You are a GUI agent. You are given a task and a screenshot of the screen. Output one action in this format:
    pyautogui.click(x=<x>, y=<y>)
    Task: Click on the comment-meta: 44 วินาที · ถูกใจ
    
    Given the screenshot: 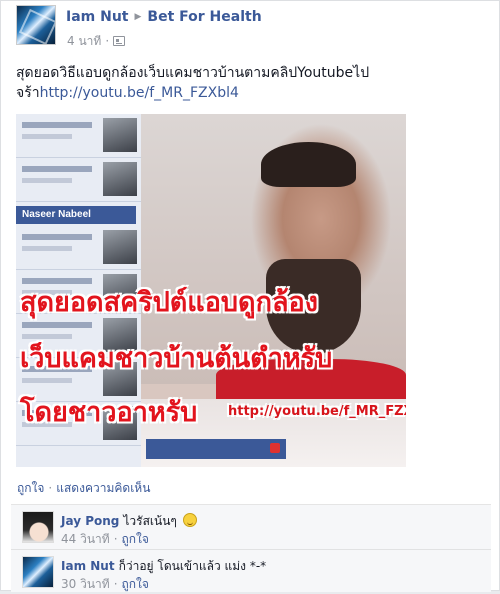 What is the action you would take?
    pyautogui.click(x=105, y=539)
    